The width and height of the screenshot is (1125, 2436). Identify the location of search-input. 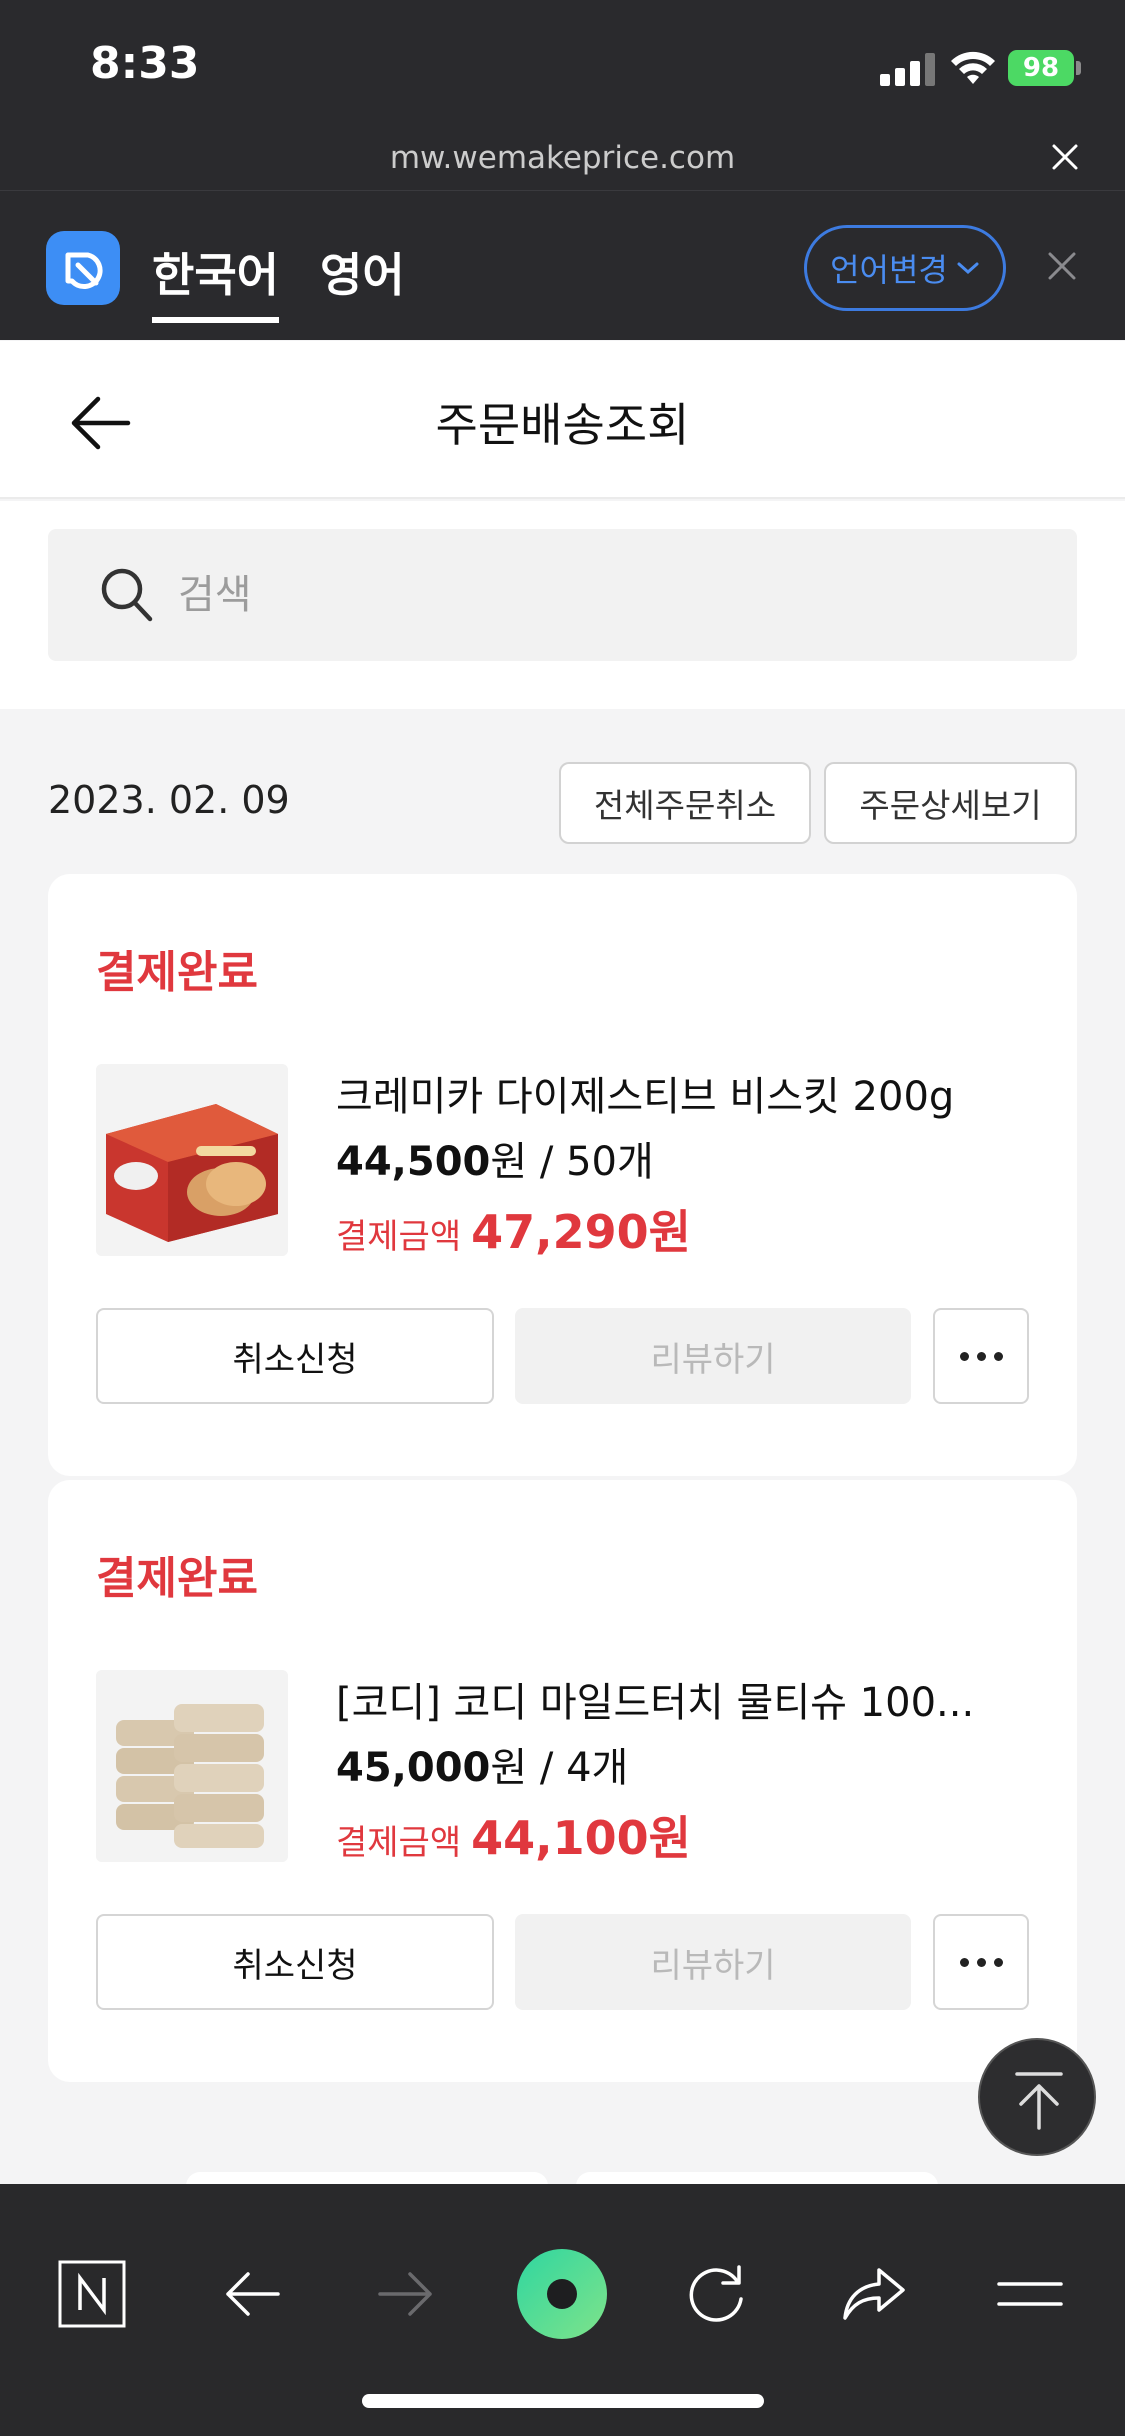
(608, 595).